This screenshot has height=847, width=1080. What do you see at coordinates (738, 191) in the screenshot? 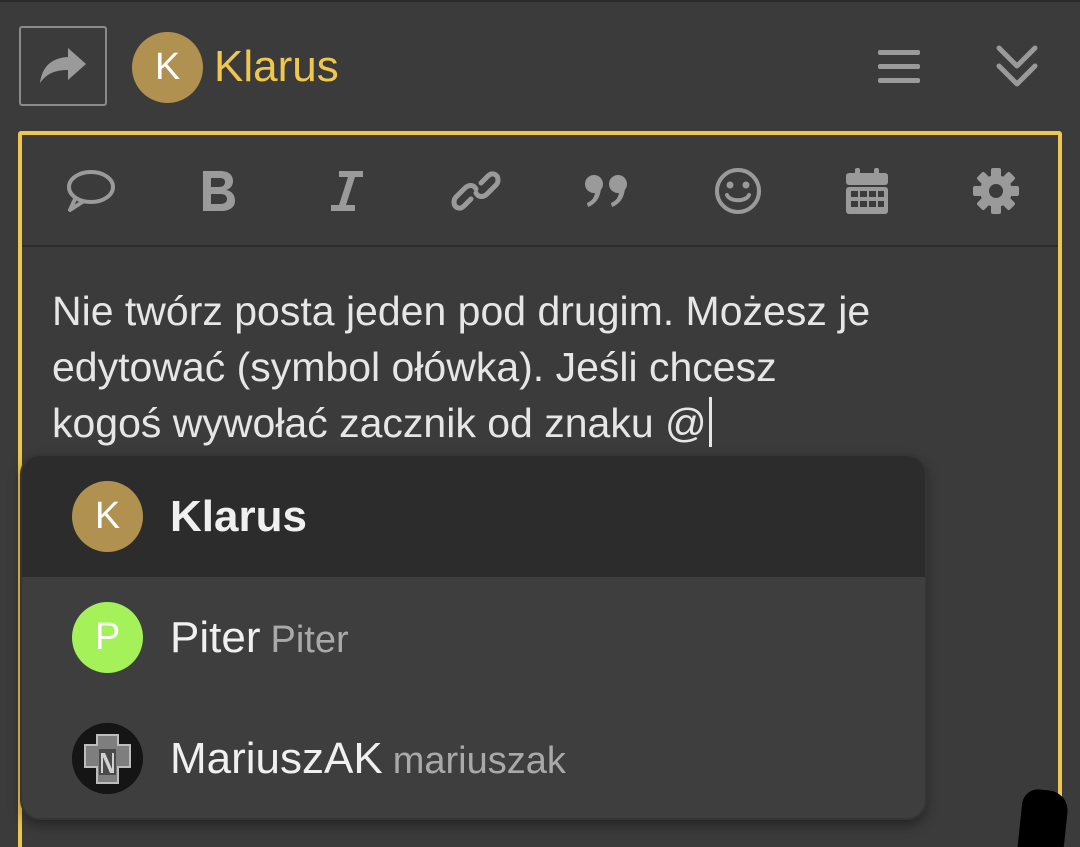
I see `emoji-icon` at bounding box center [738, 191].